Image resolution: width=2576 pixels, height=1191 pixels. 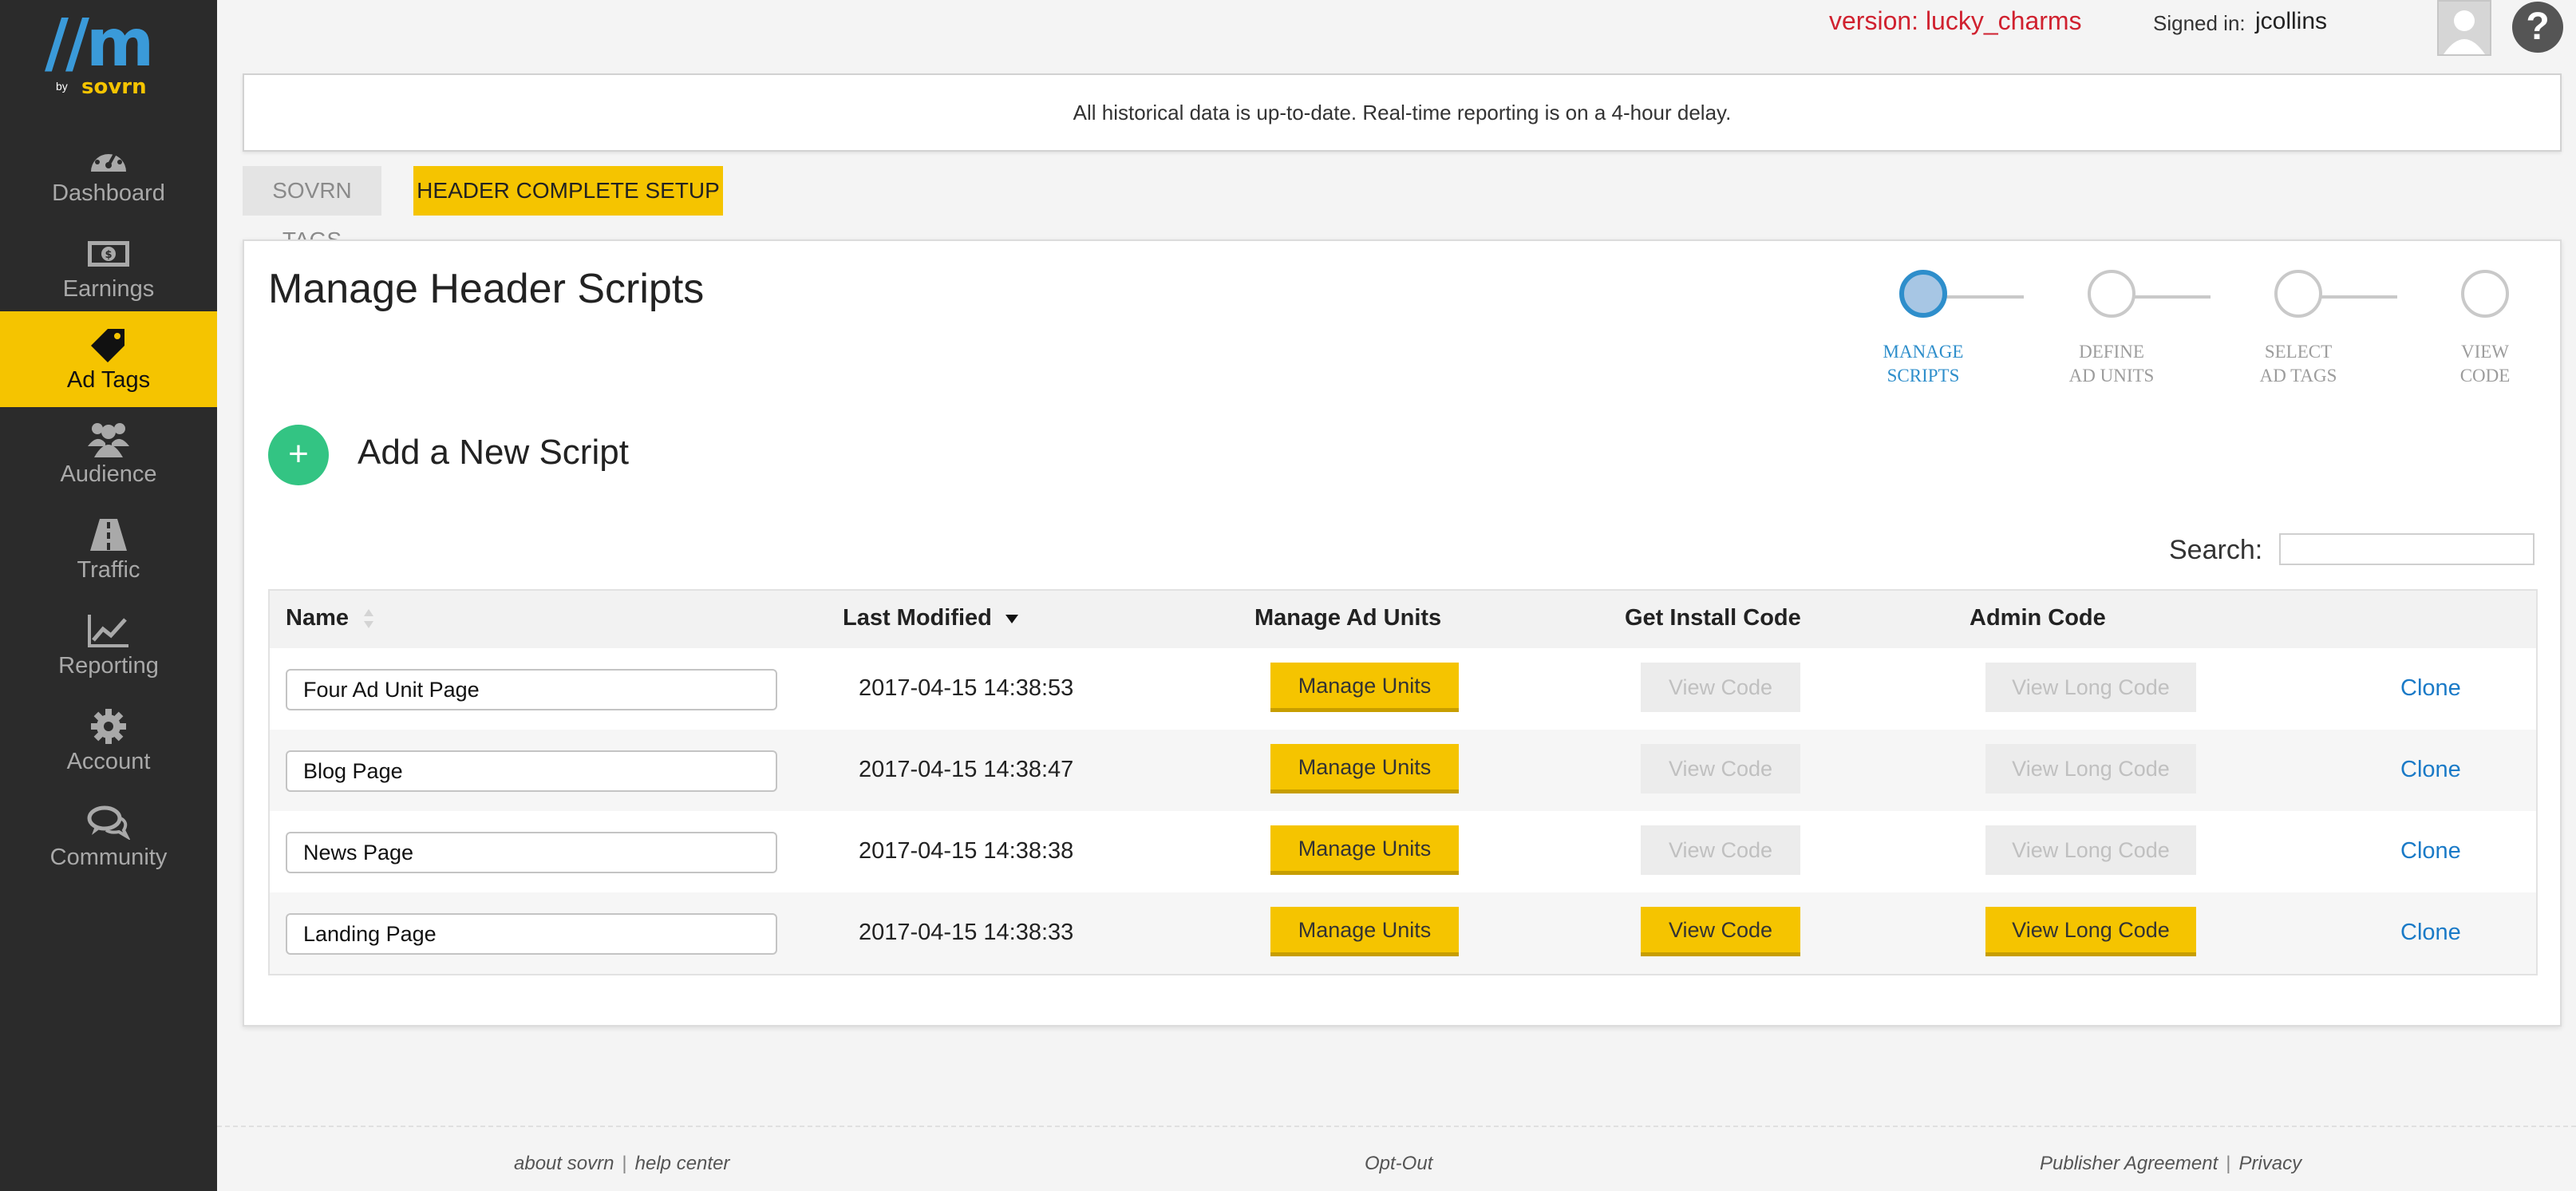 I want to click on add-script-button: +, so click(x=298, y=455).